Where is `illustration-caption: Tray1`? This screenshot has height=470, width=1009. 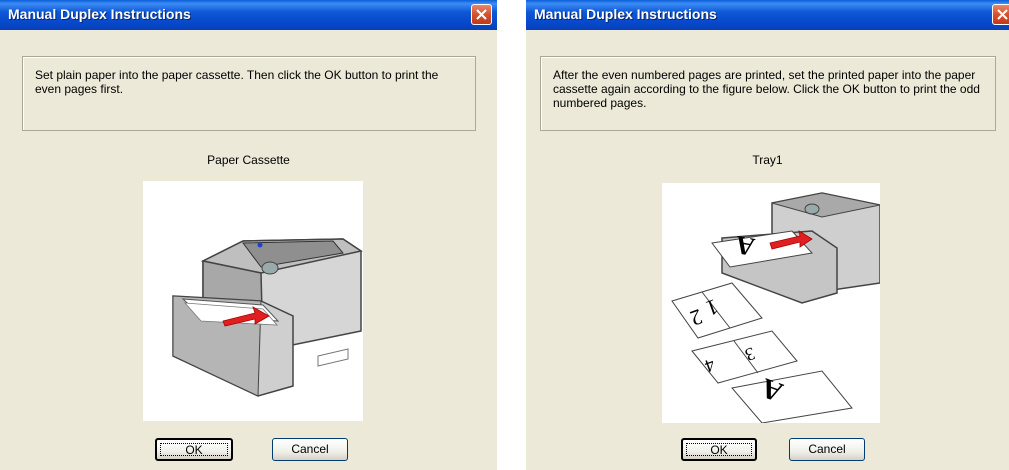
illustration-caption: Tray1 is located at coordinates (767, 160).